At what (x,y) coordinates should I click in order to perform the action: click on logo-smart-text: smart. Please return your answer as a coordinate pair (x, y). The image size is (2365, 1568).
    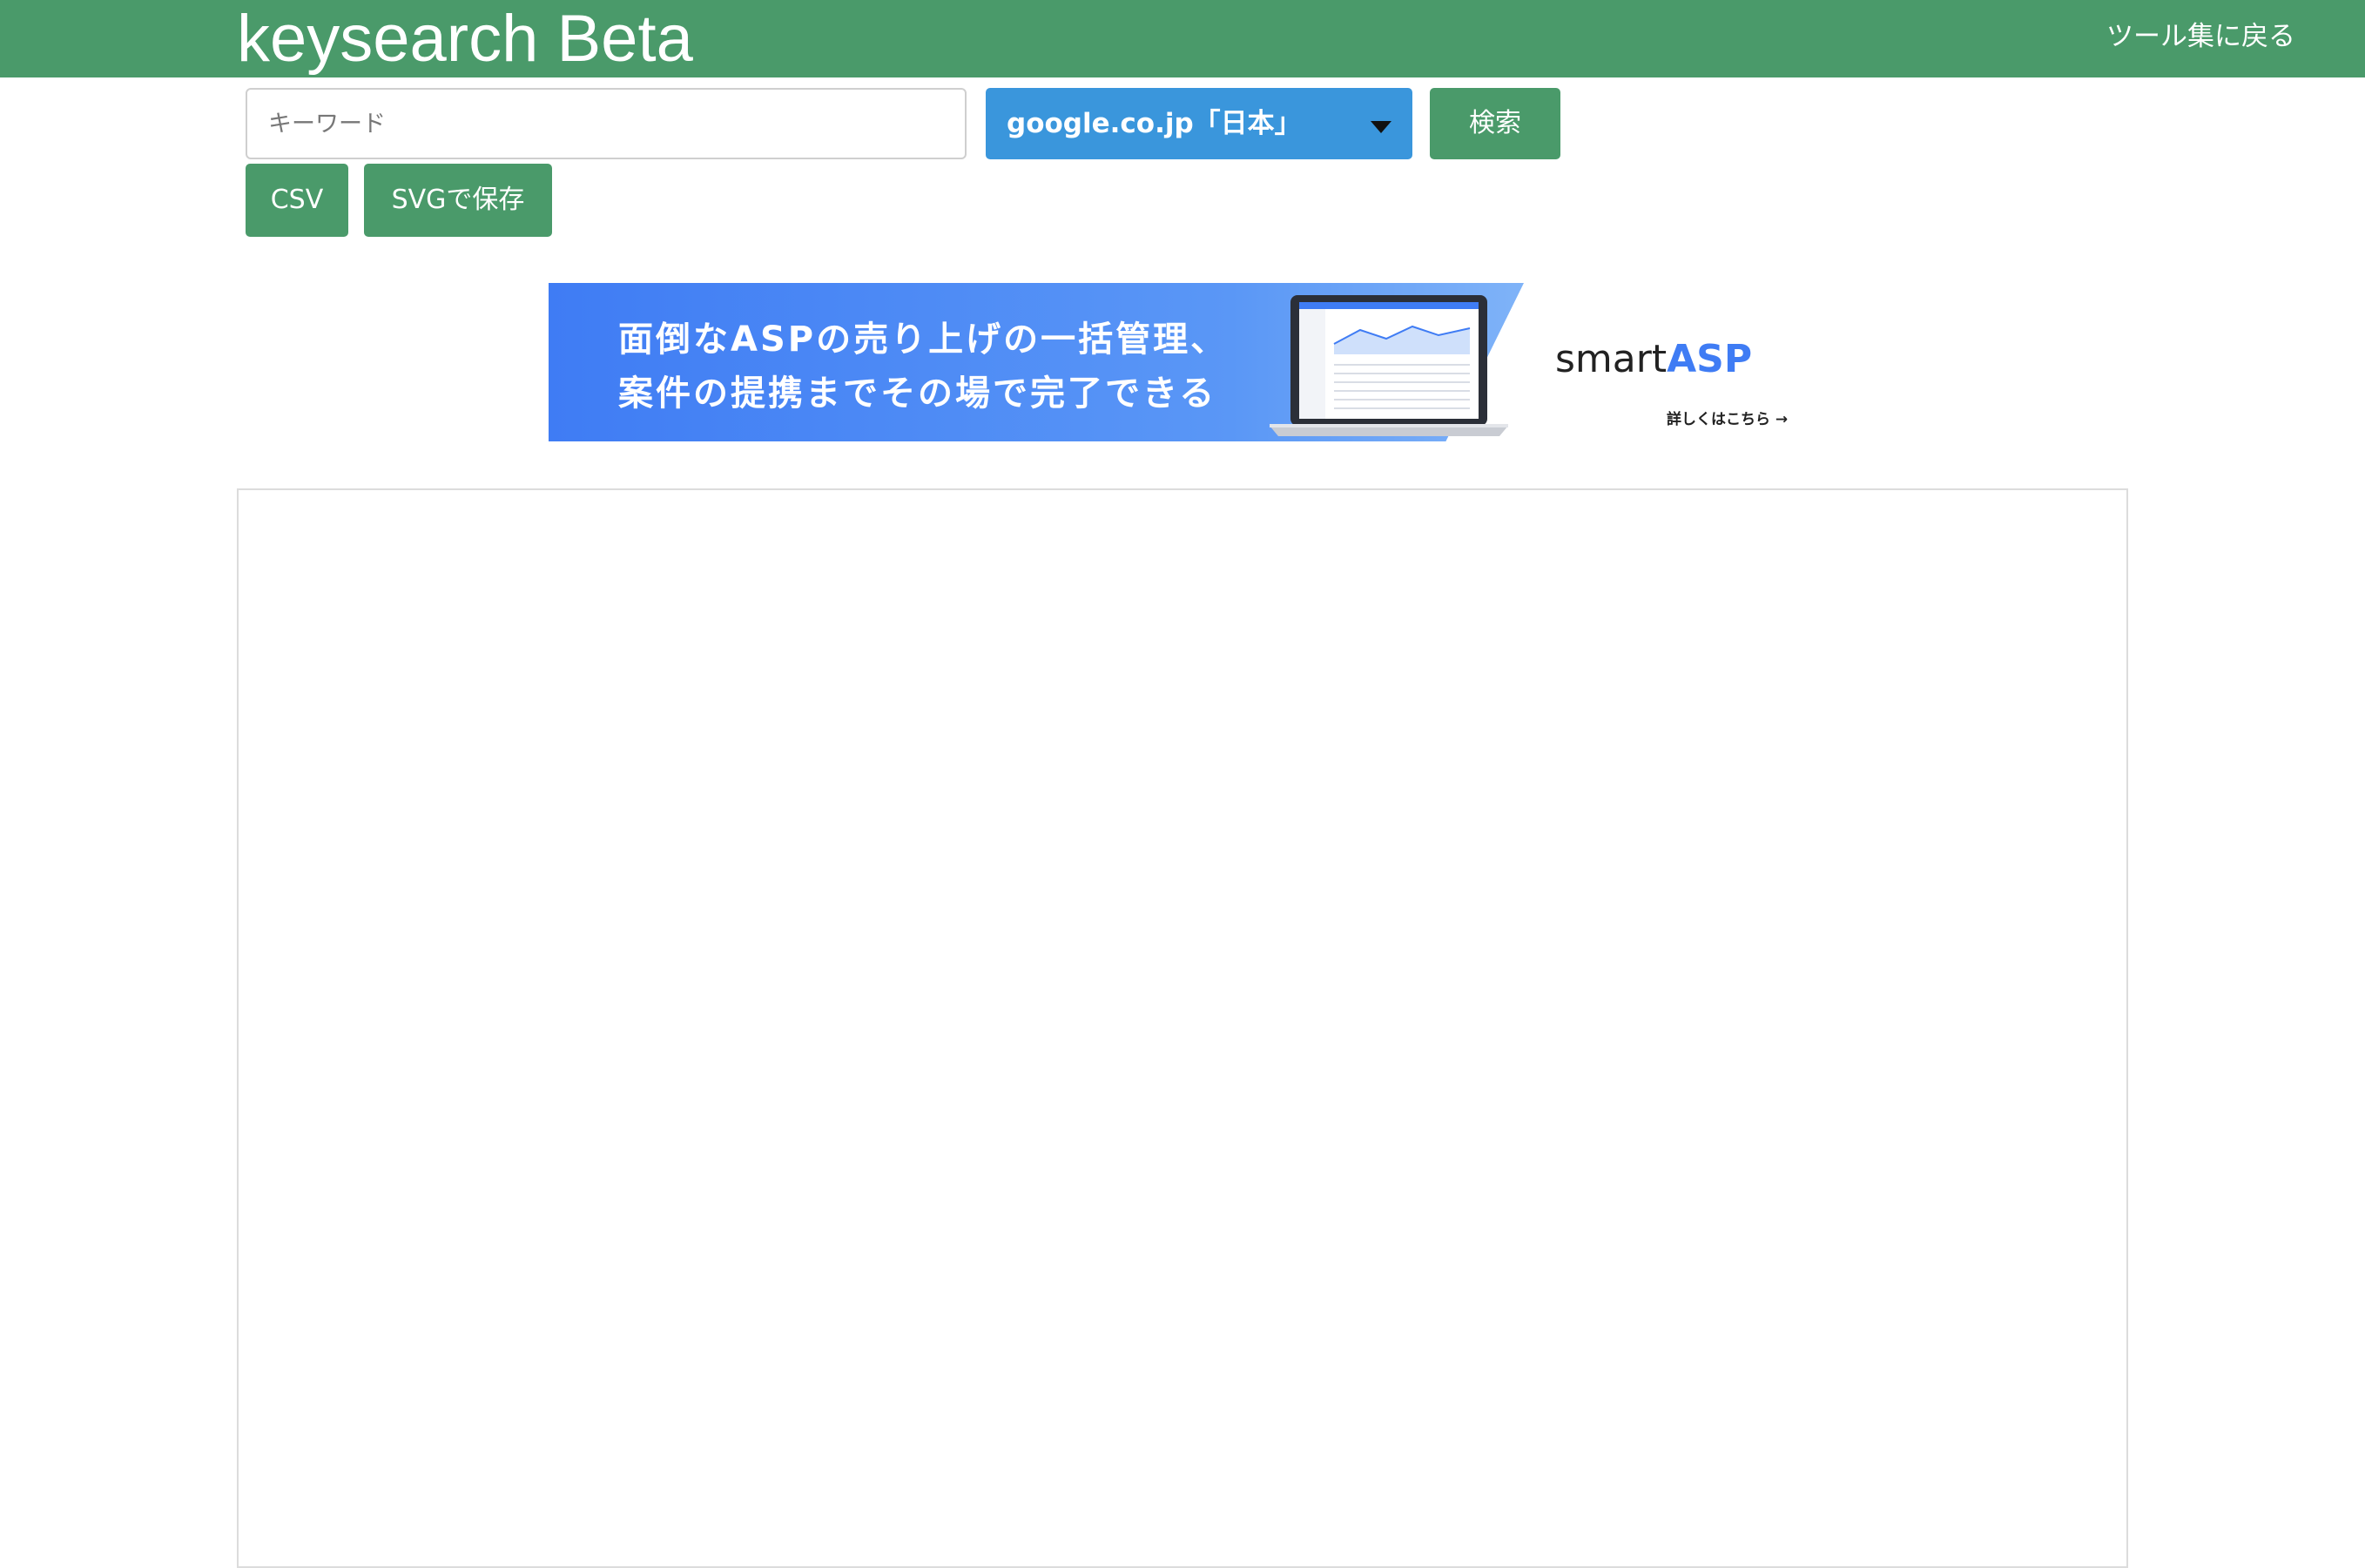
    Looking at the image, I should click on (1611, 359).